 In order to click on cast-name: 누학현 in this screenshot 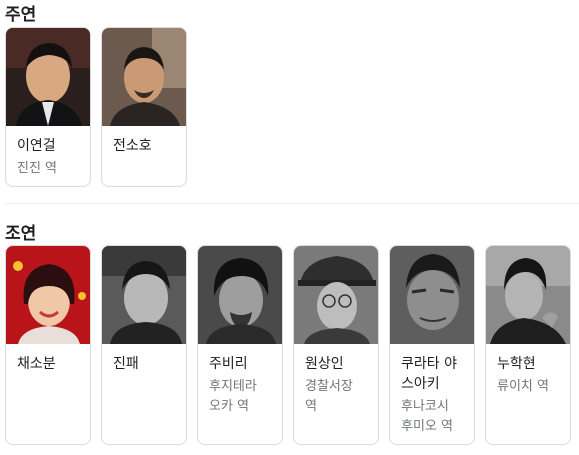, I will do `click(516, 364)`.